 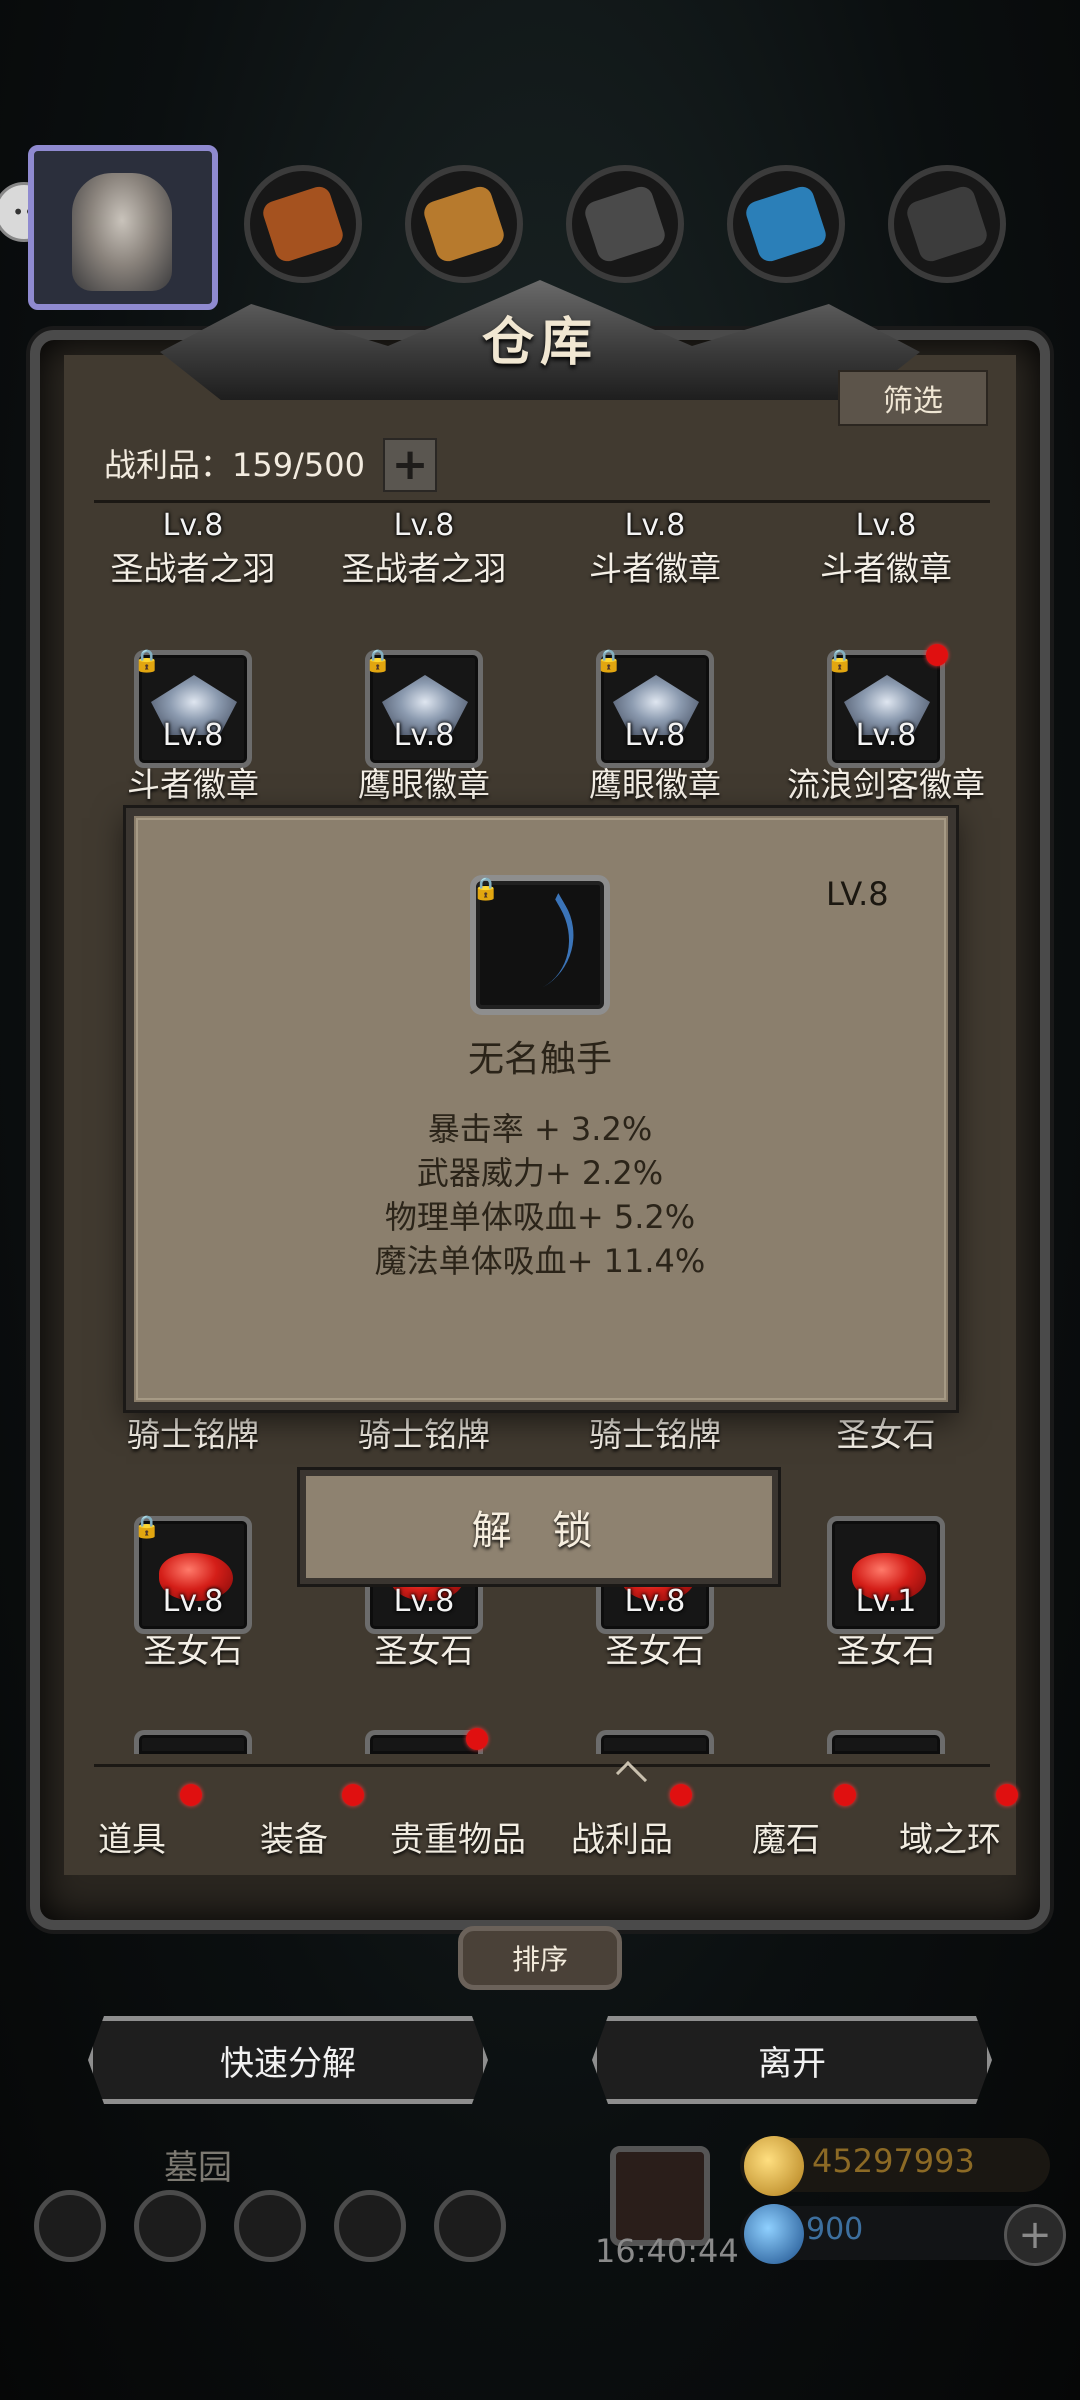 I want to click on grid-item: 🔒 Lv.8 斗者徽章, so click(x=193, y=726).